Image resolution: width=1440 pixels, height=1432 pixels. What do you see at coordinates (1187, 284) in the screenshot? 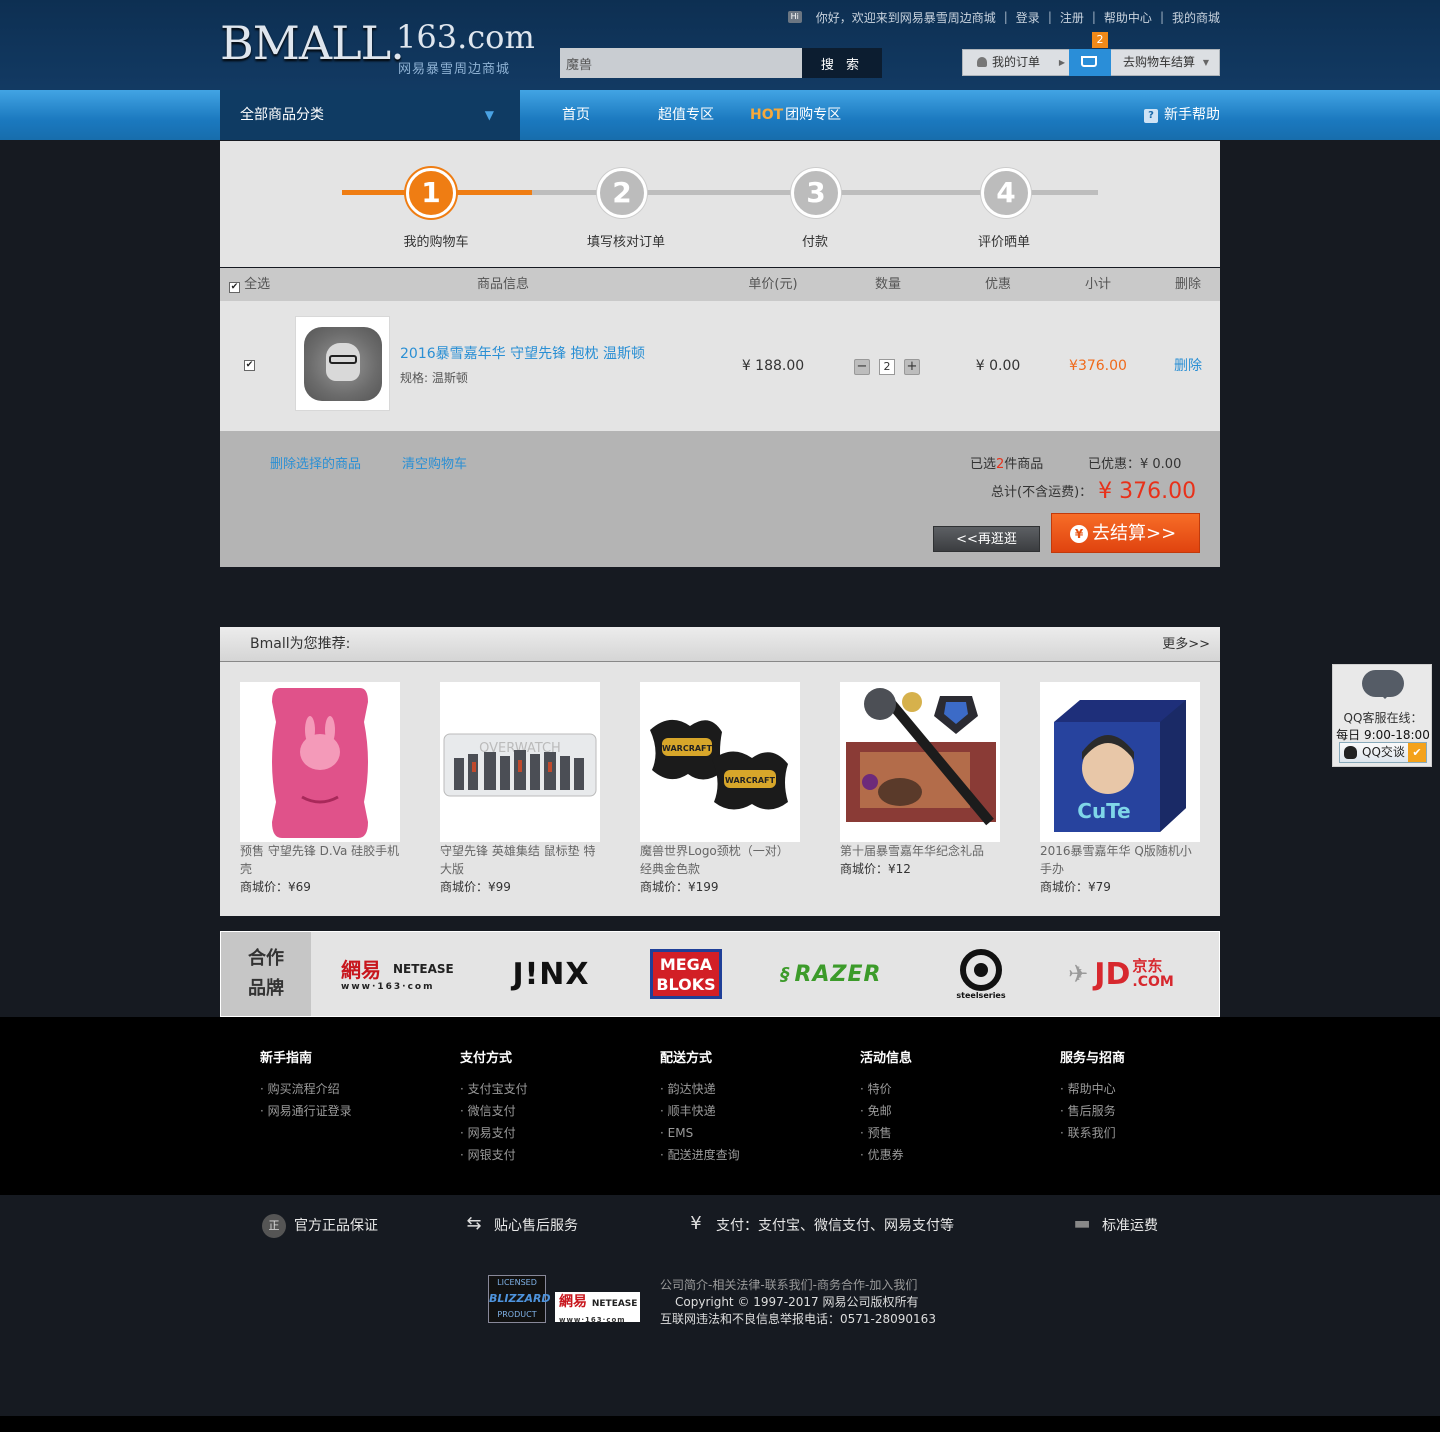
I see `col-delete: 删除` at bounding box center [1187, 284].